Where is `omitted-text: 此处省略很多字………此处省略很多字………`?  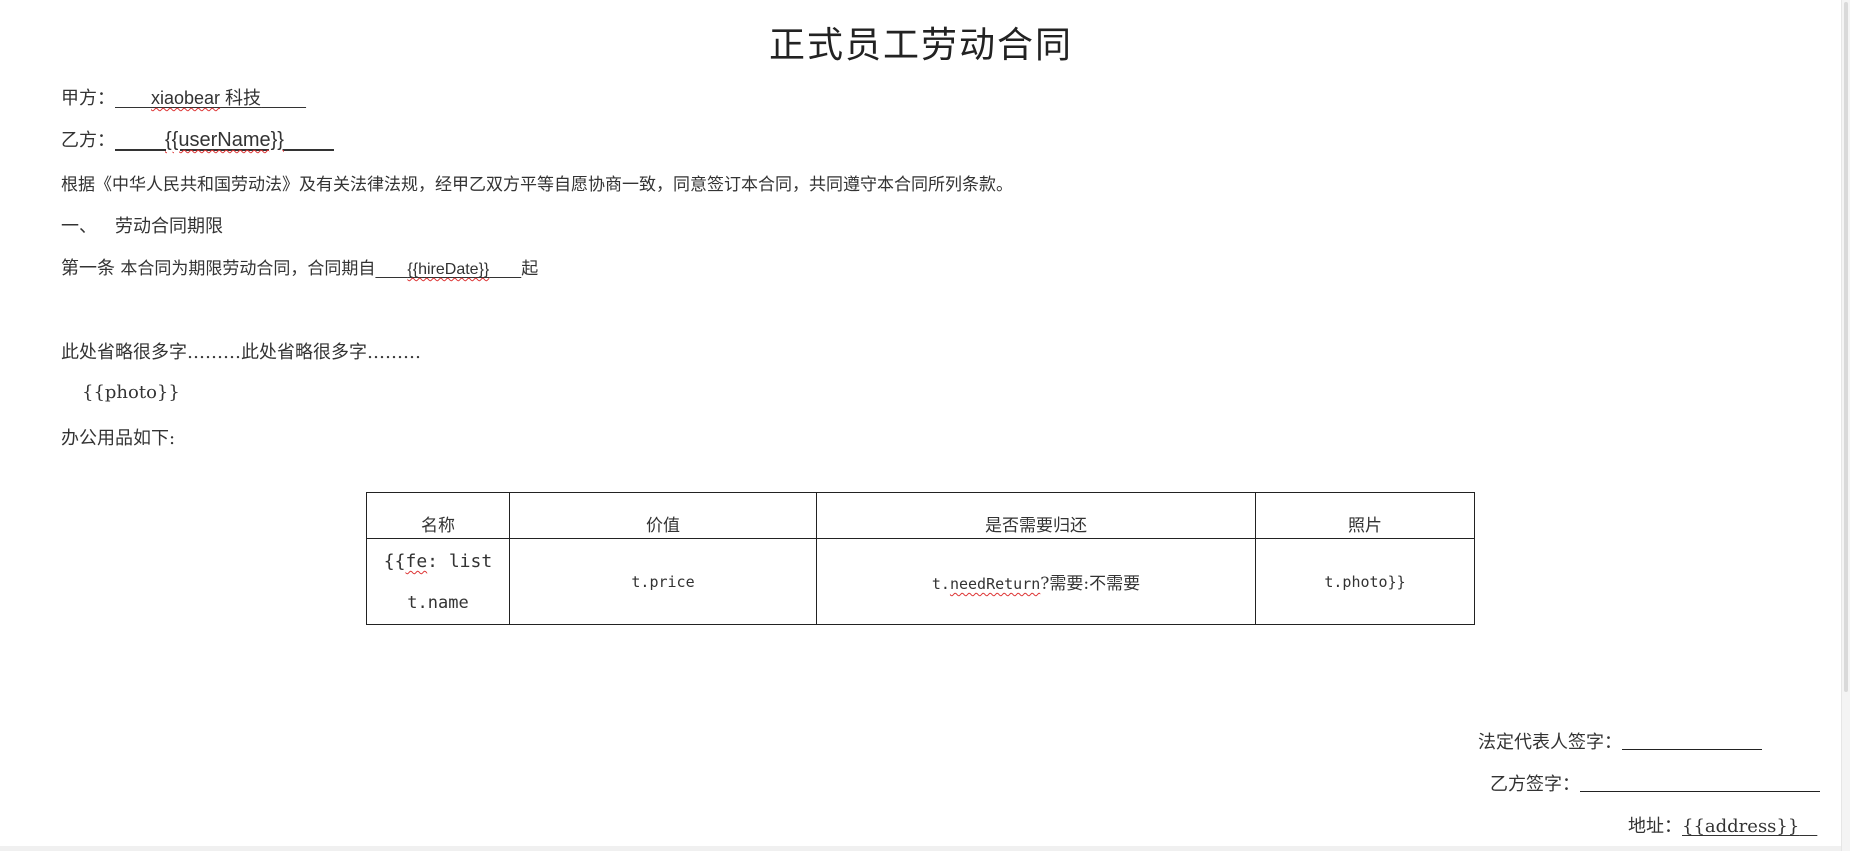
omitted-text: 此处省略很多字………此处省略很多字……… is located at coordinates (241, 352).